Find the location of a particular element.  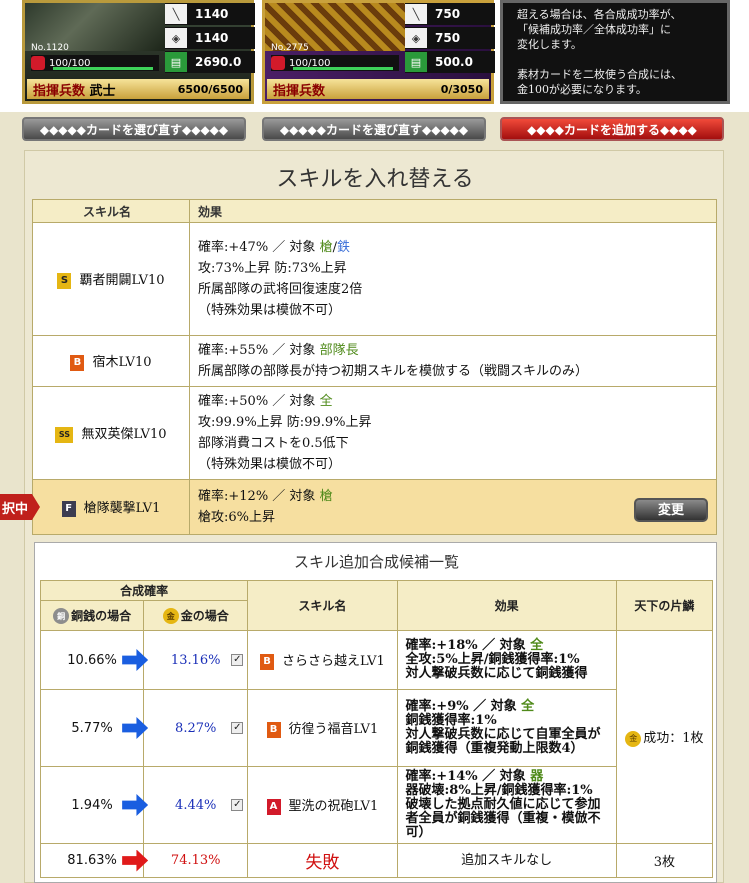

copper-coin-icon: 銅 is located at coordinates (61, 616).